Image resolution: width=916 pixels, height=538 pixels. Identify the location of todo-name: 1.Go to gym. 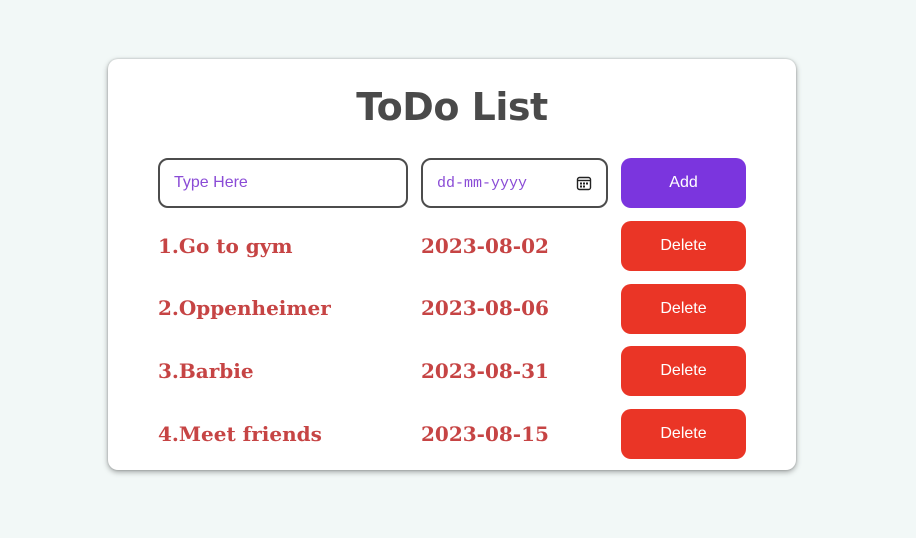
(225, 246).